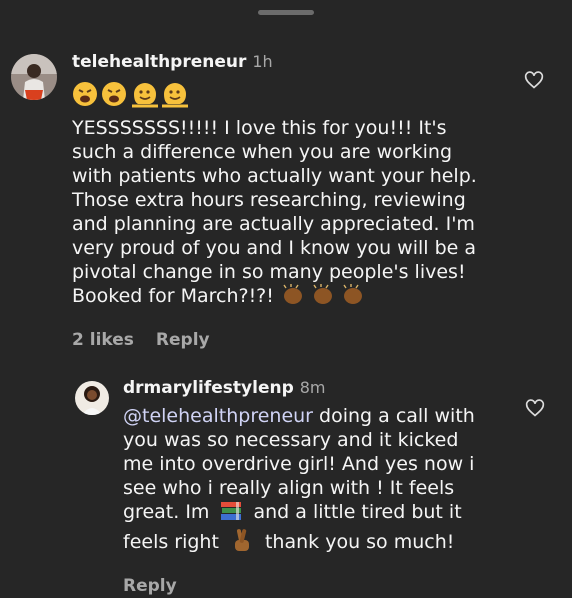 This screenshot has width=572, height=598. What do you see at coordinates (286, 12) in the screenshot?
I see `drag-handle` at bounding box center [286, 12].